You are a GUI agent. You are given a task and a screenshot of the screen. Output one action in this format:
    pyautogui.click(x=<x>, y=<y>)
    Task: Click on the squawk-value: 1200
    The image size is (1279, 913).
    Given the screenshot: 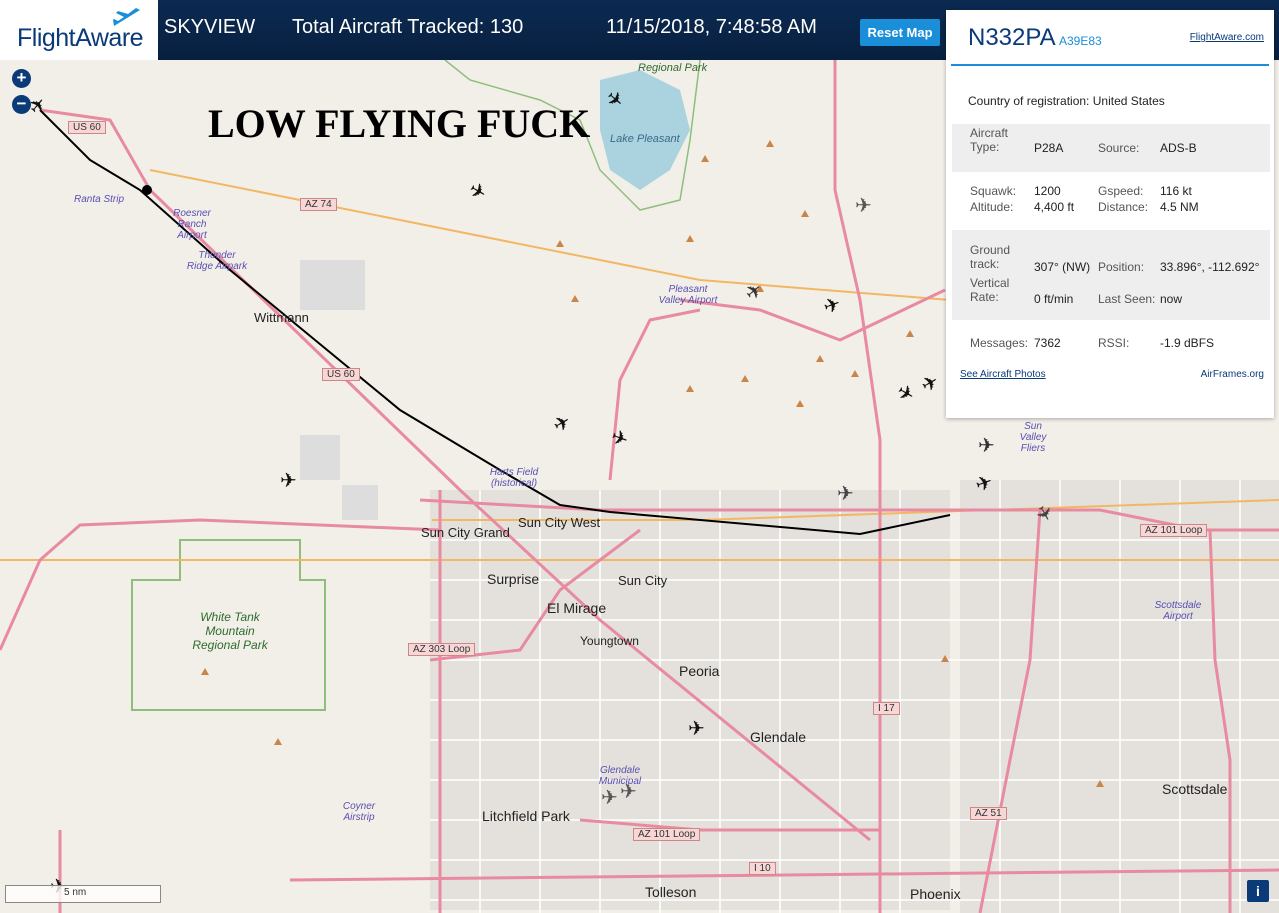 What is the action you would take?
    pyautogui.click(x=1047, y=191)
    